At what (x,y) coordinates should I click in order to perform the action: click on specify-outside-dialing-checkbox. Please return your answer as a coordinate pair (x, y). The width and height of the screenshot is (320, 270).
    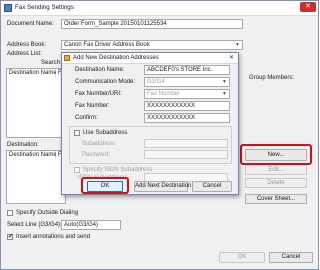
    Looking at the image, I should click on (10, 213).